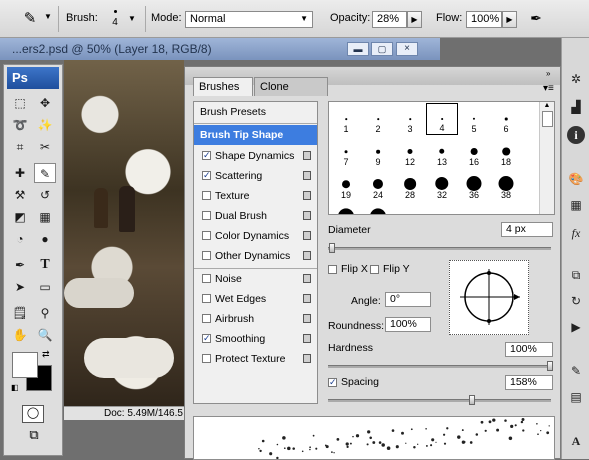 This screenshot has width=589, height=460. I want to click on tab-brushes: Brushes ×, so click(223, 94).